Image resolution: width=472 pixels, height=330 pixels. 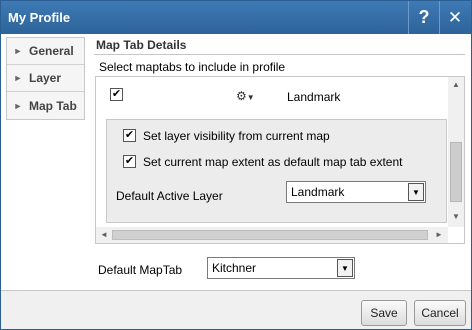 I want to click on scroll-up-icon: ▲, so click(x=456, y=84).